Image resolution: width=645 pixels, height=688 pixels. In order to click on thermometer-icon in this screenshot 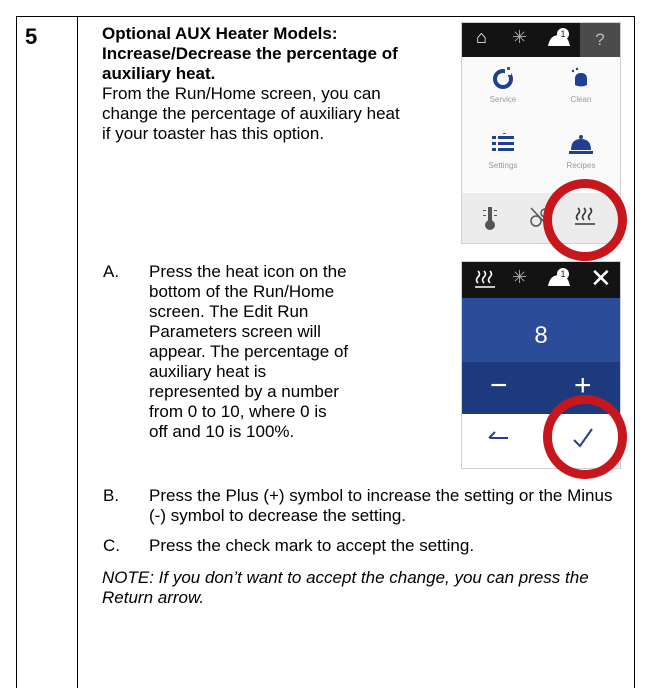, I will do `click(490, 220)`.